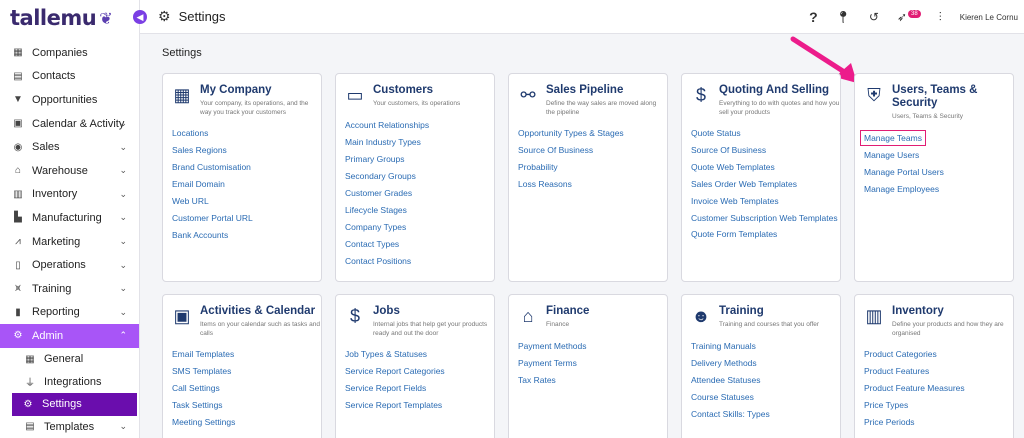 This screenshot has height=438, width=1024. Describe the element at coordinates (74, 404) in the screenshot. I see `sidebar-subitem-settings: ⚙ Settings` at that location.